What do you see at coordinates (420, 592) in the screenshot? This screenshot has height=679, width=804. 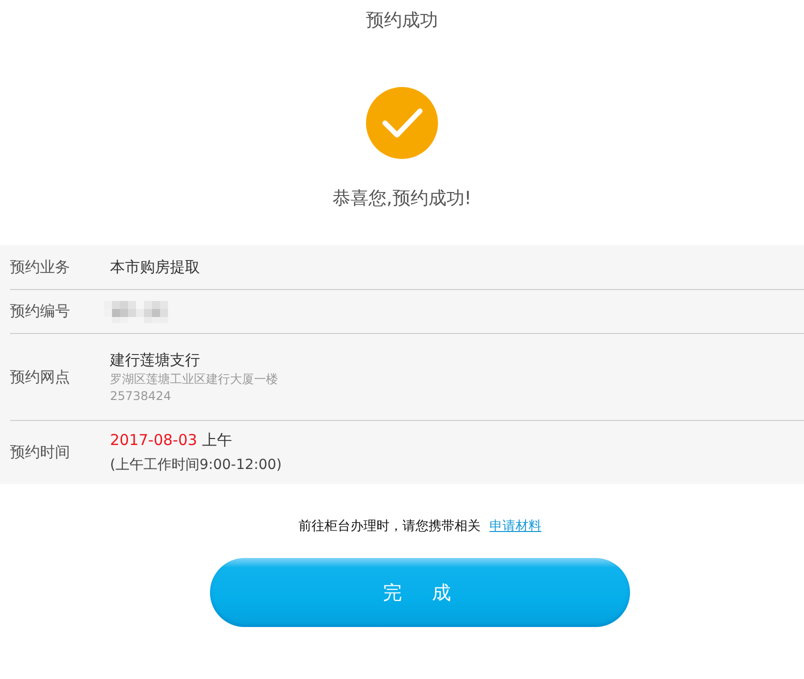 I see `done-button: 完成` at bounding box center [420, 592].